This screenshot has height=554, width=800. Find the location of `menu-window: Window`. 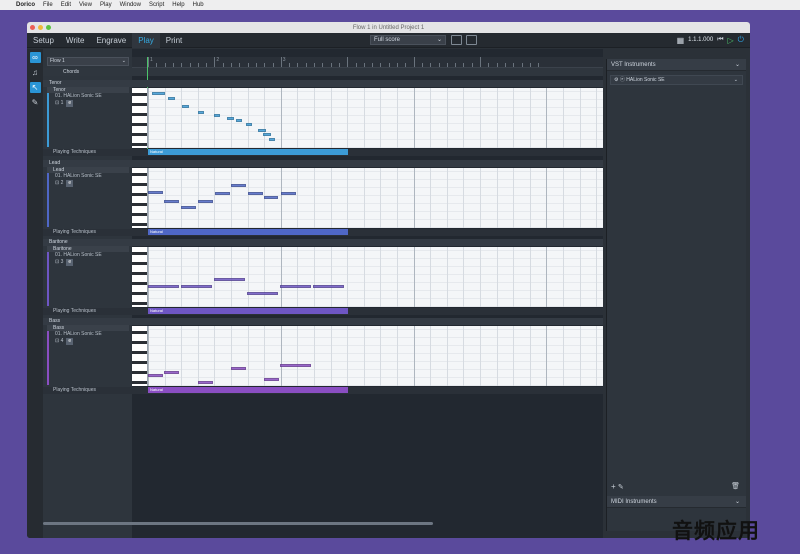

menu-window: Window is located at coordinates (130, 5).